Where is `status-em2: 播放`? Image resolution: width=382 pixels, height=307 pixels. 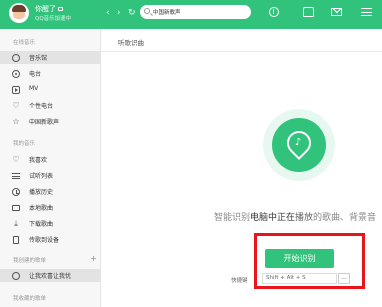 status-em2: 播放 is located at coordinates (304, 218).